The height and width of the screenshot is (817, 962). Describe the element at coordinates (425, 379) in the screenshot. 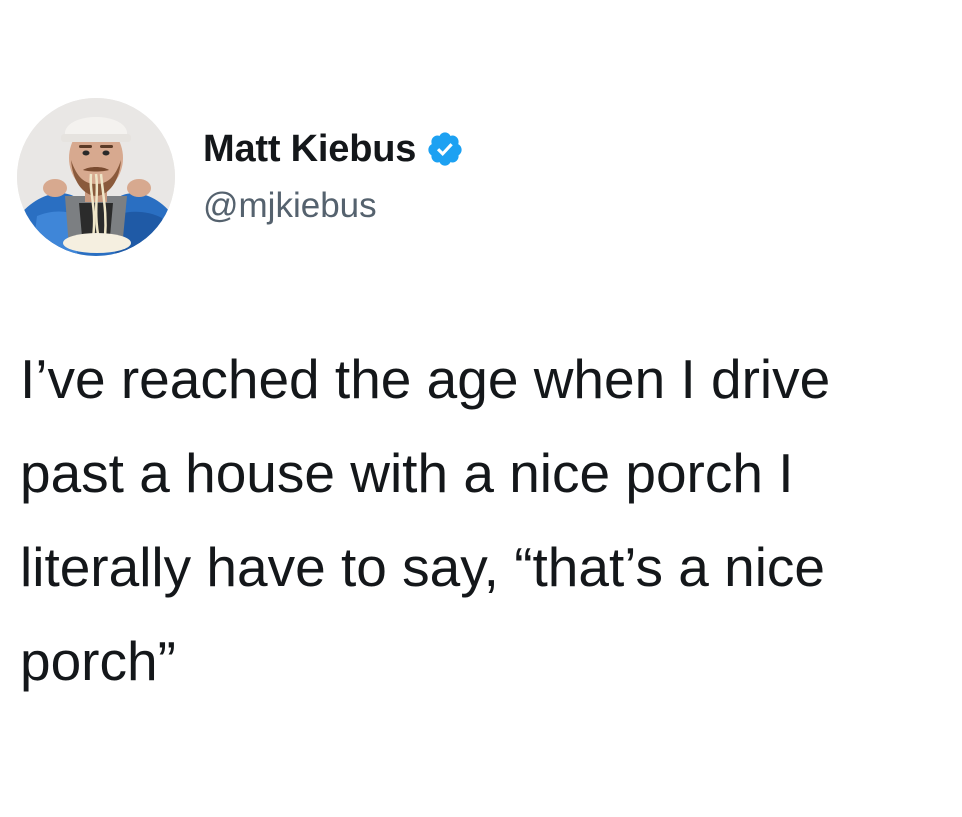

I see `tweet-text-line: I’ve reached the age when I drive` at that location.